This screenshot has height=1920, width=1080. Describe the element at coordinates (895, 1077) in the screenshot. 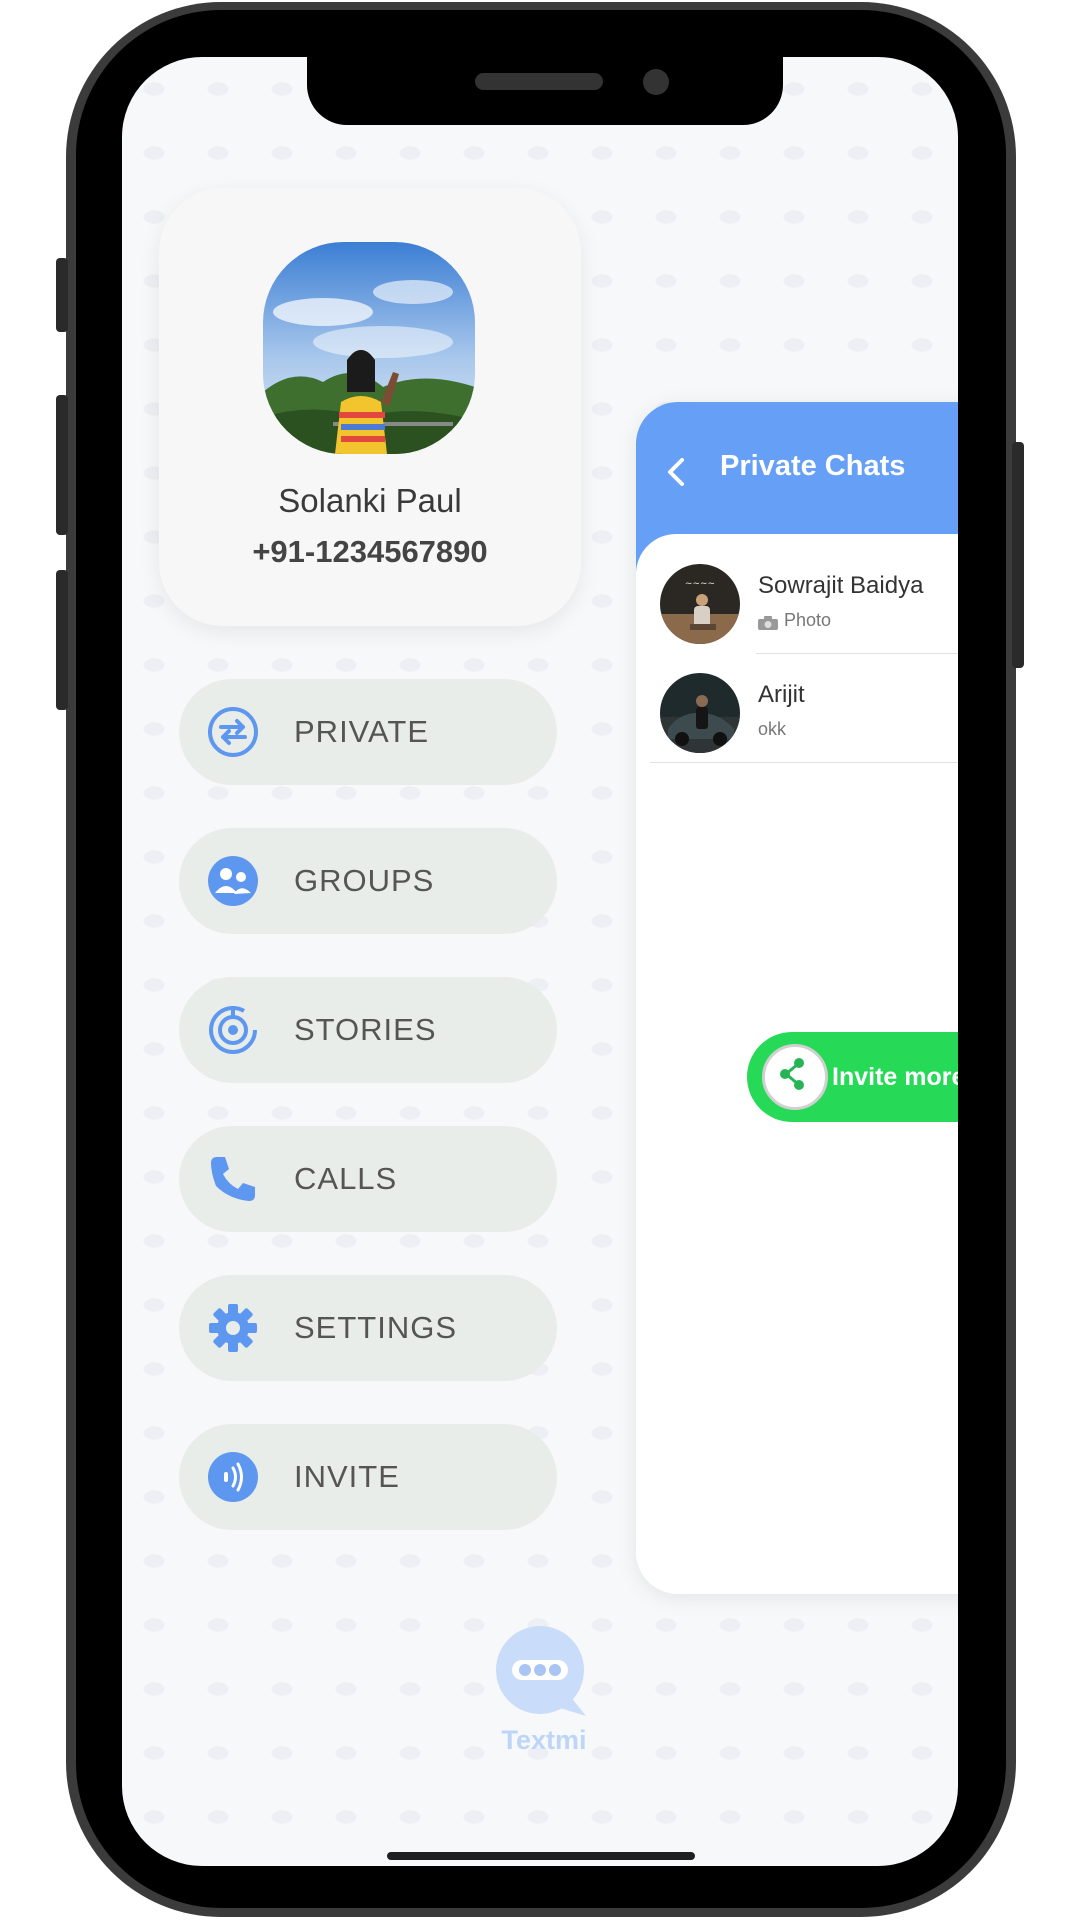

I see `invite-more-label: Invite more` at that location.